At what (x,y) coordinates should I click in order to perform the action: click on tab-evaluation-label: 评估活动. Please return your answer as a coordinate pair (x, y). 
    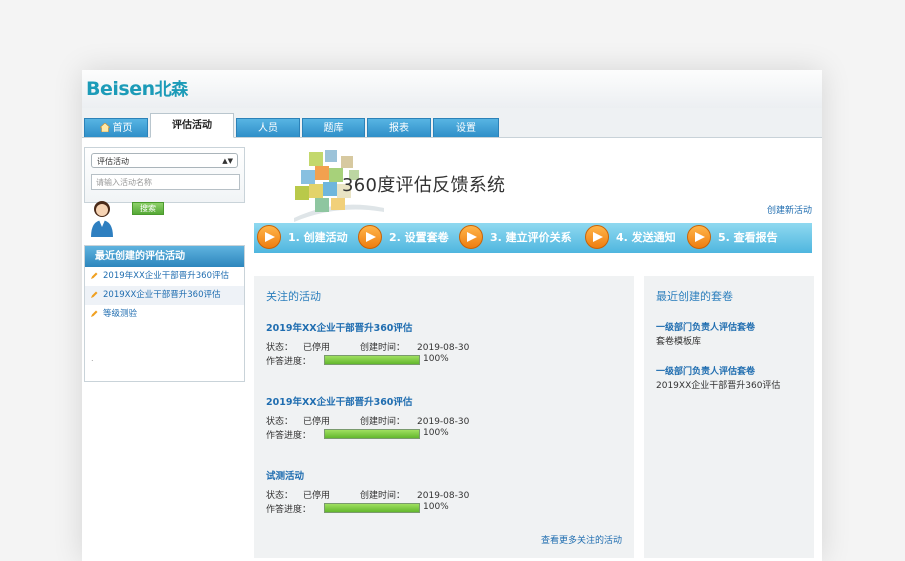
    Looking at the image, I should click on (192, 125).